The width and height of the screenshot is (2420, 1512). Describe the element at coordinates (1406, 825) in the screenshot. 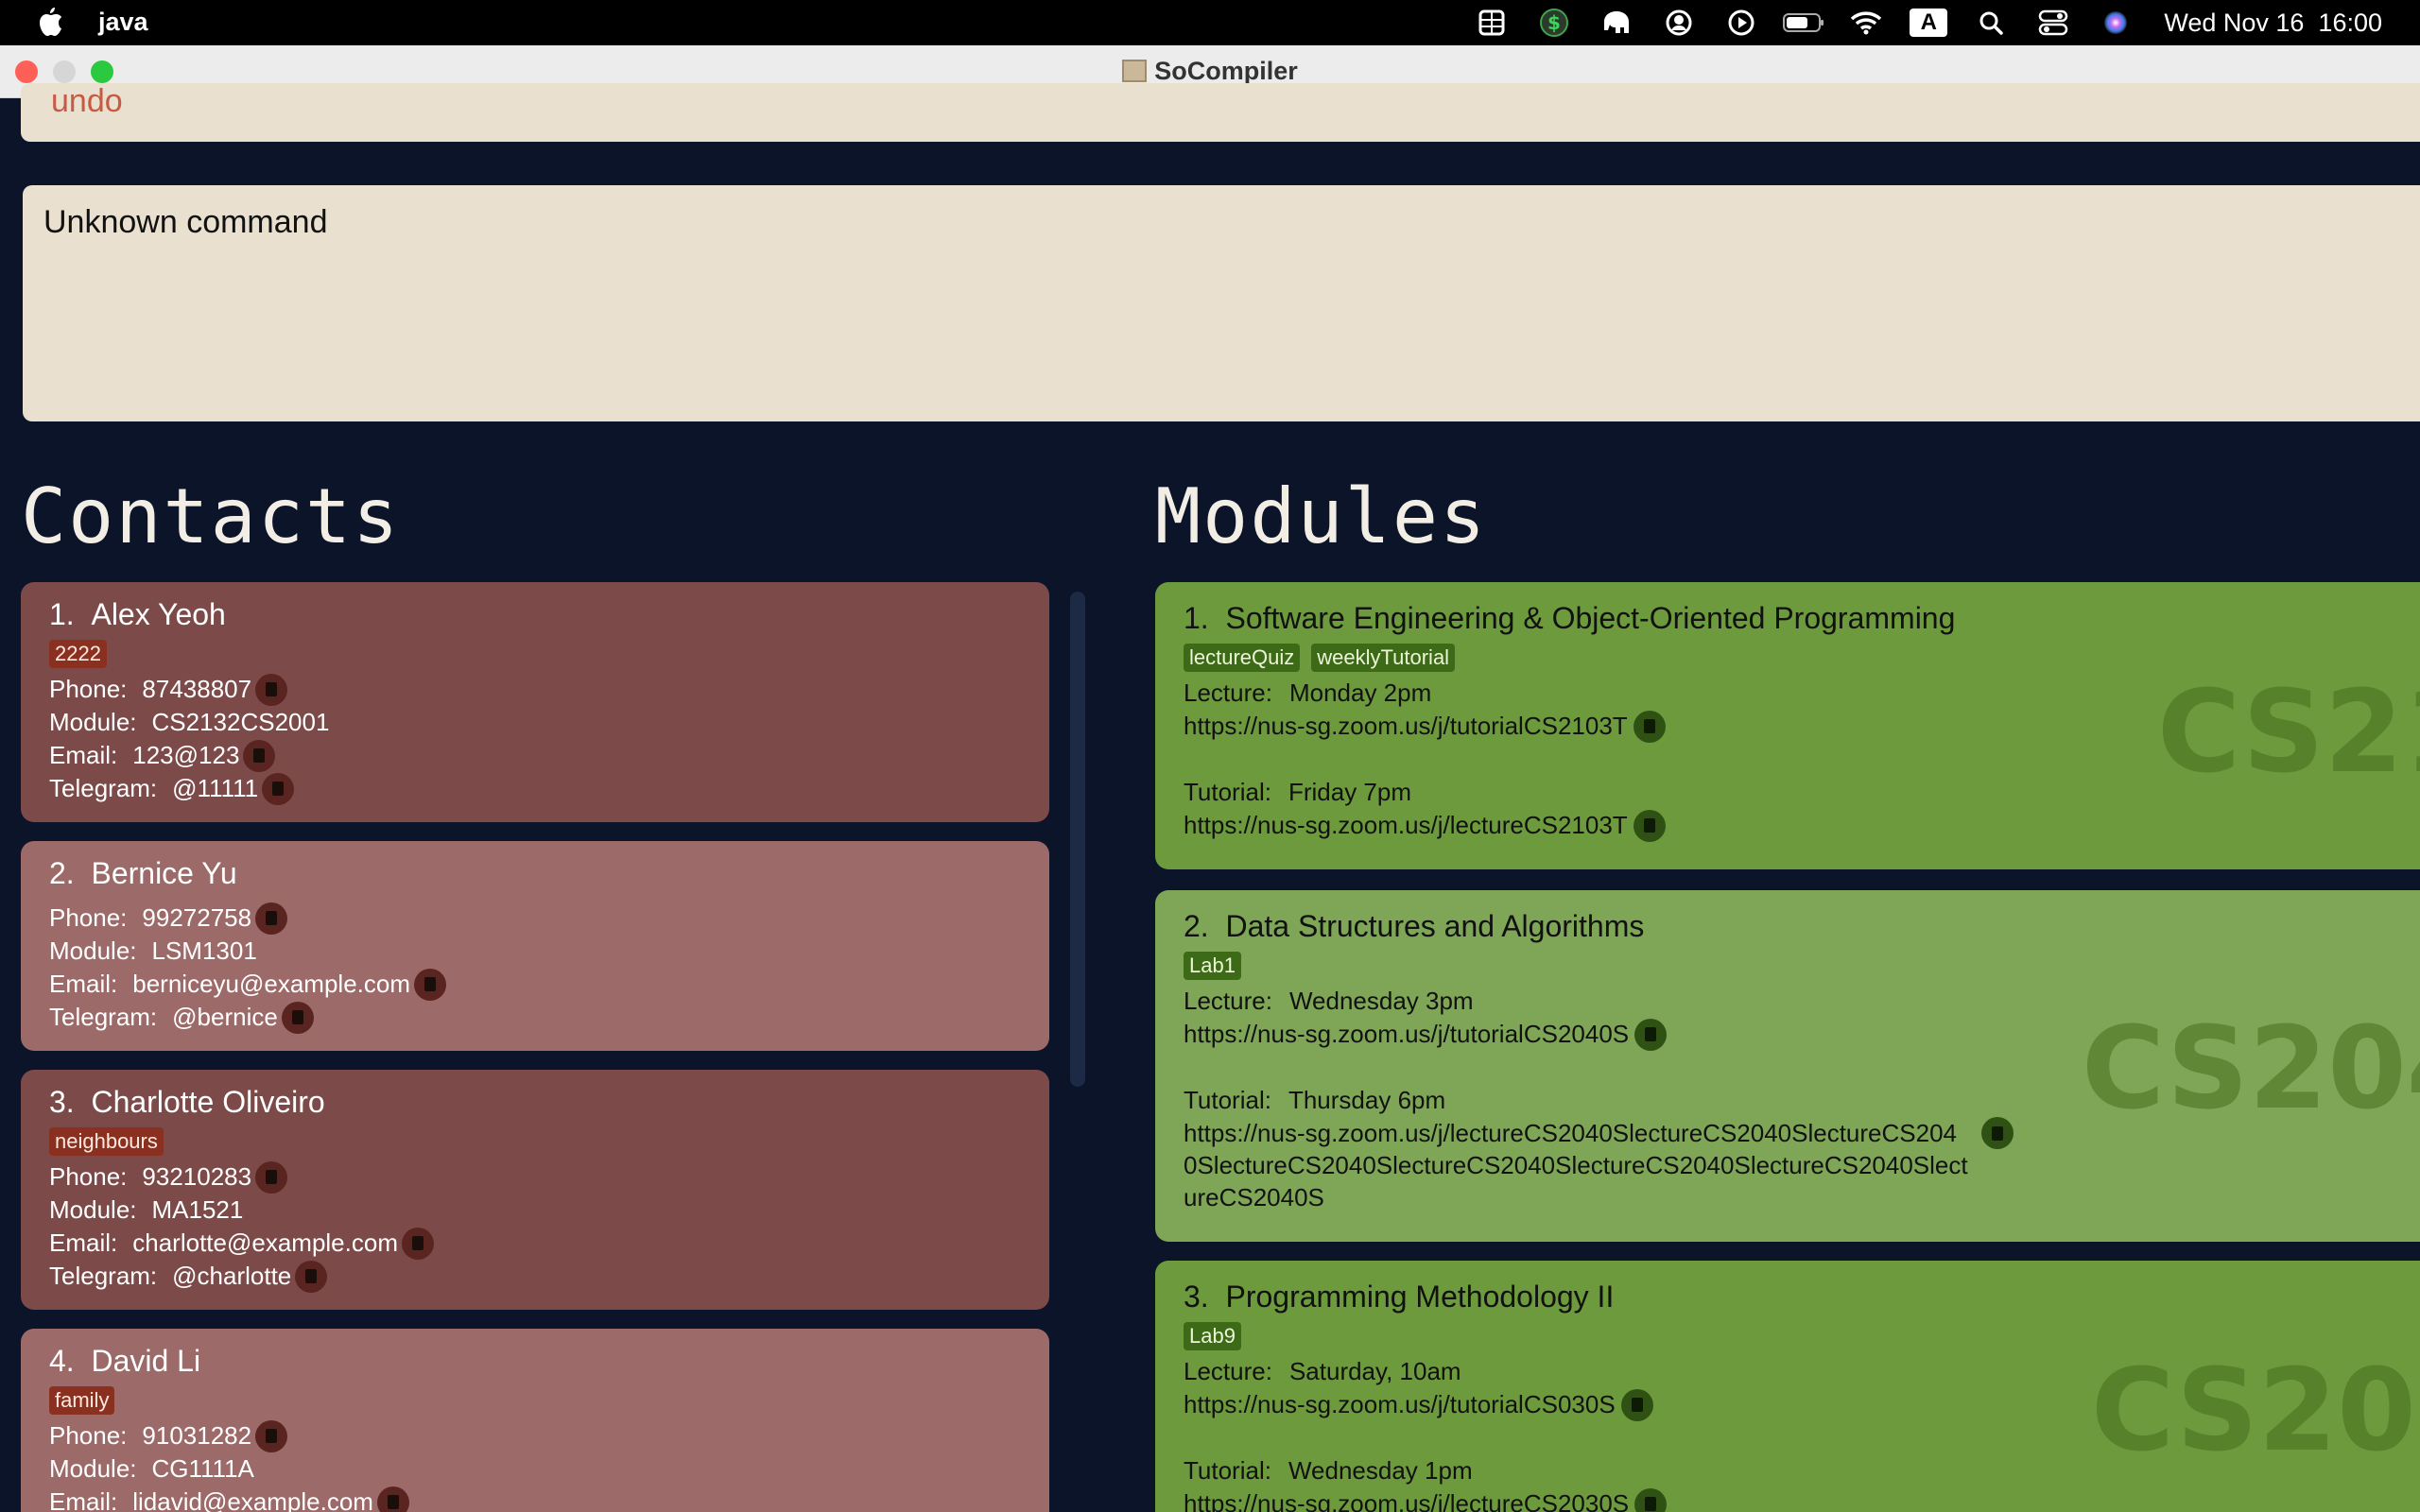

I see `tutorial-link: https://nus-sg.zoom.us/j/lectureCS2103T` at that location.